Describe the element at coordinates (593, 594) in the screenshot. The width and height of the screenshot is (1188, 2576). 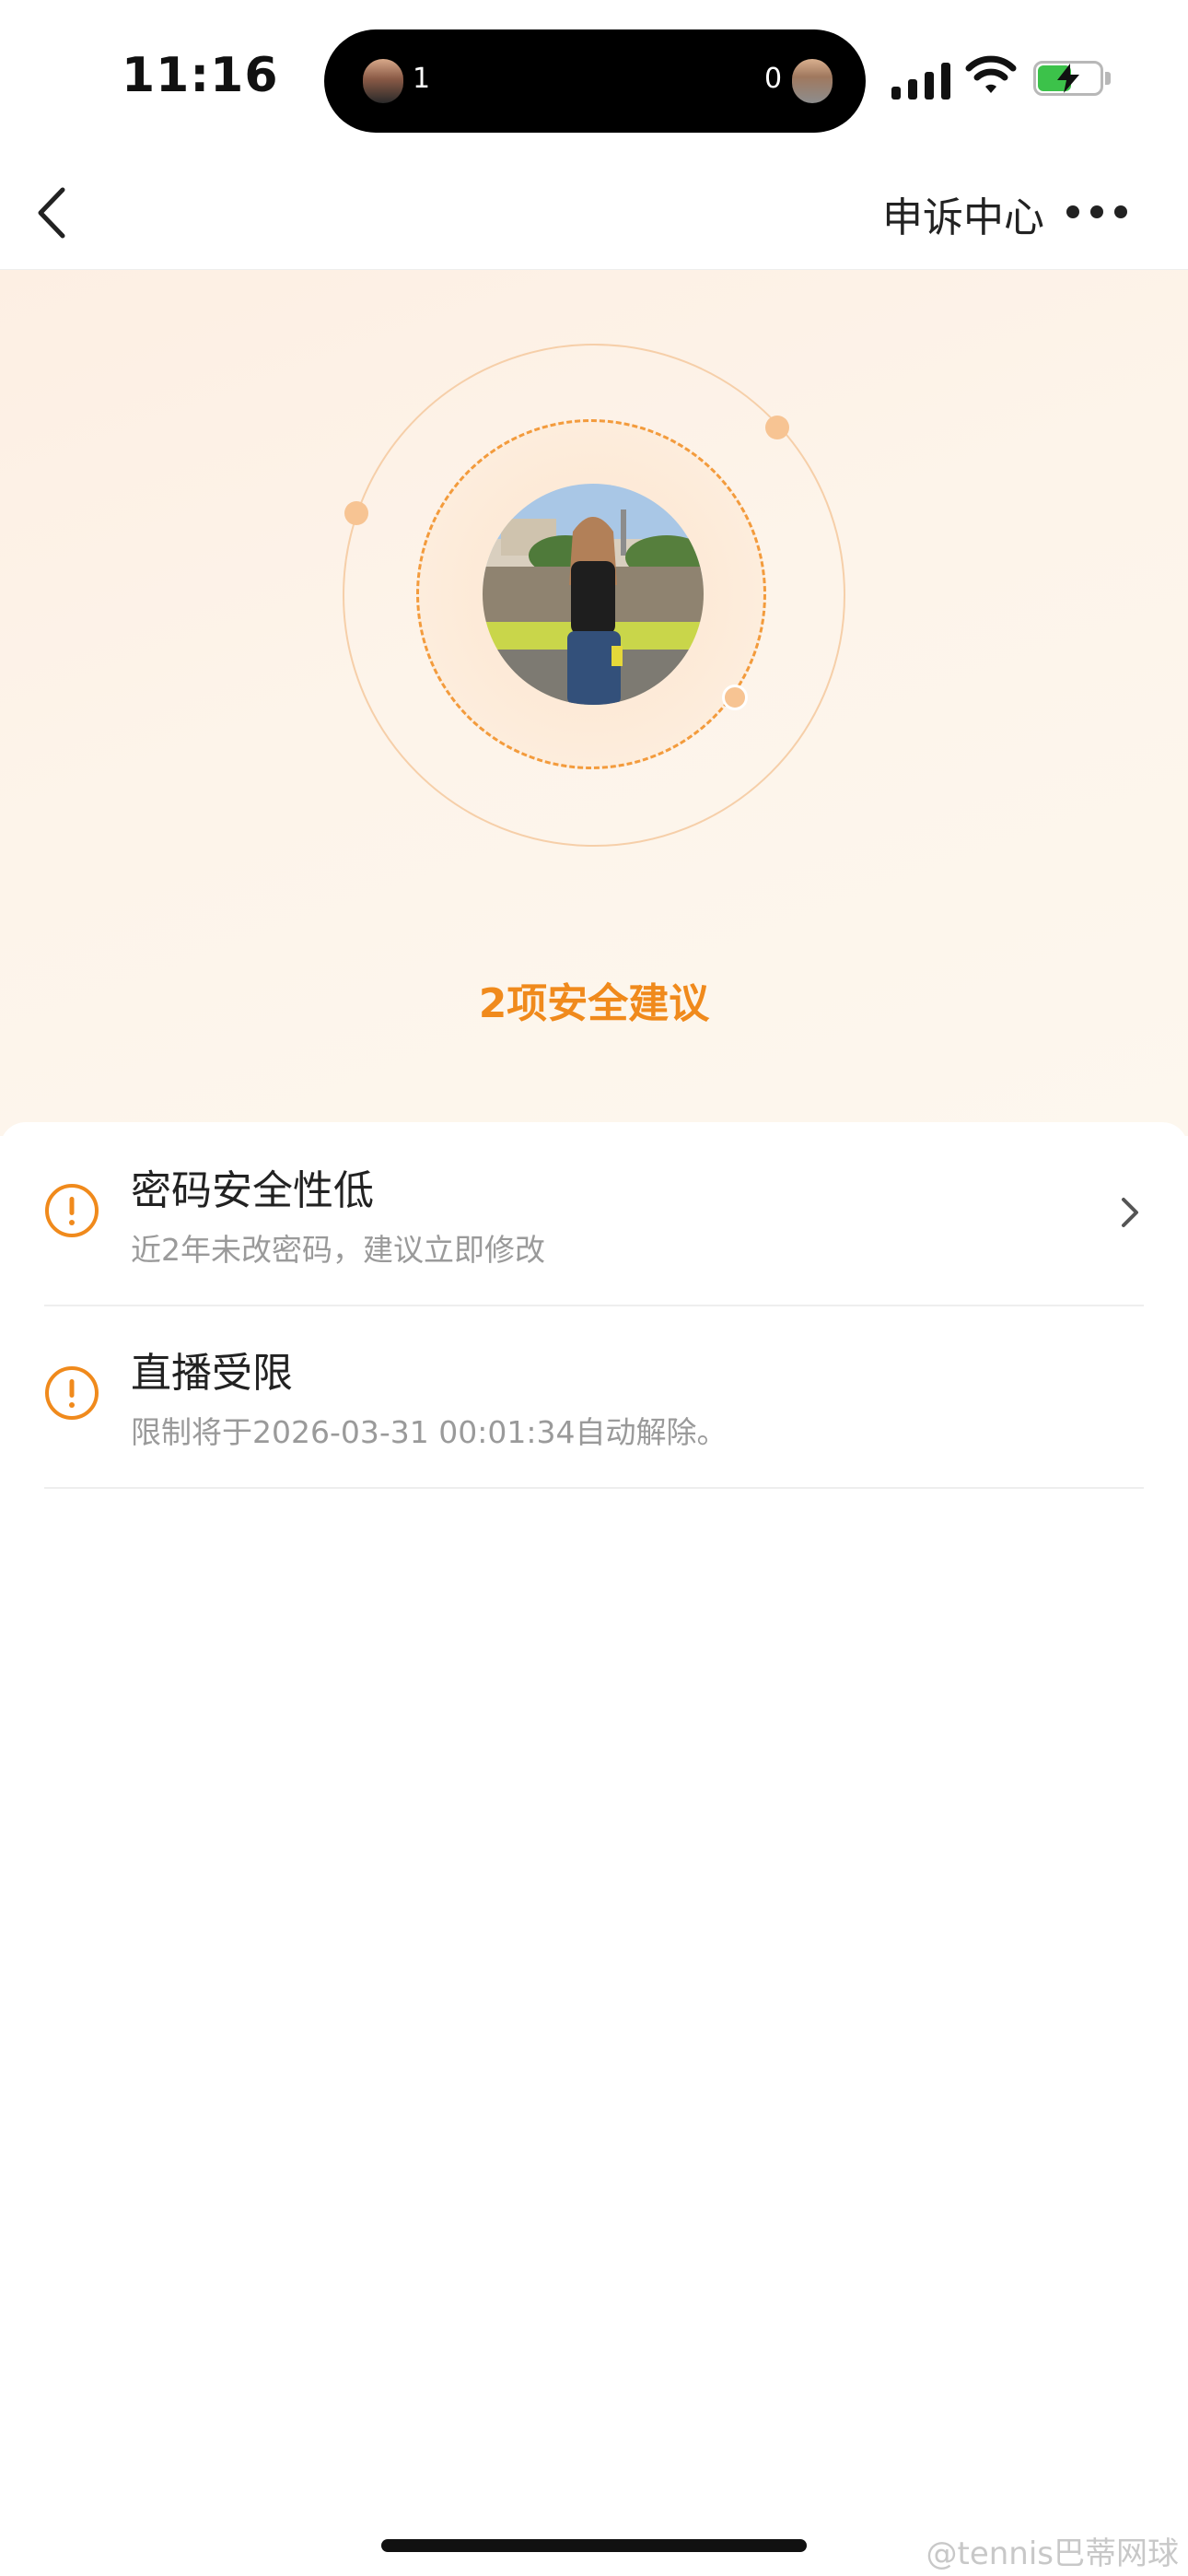
I see `user-avatar` at that location.